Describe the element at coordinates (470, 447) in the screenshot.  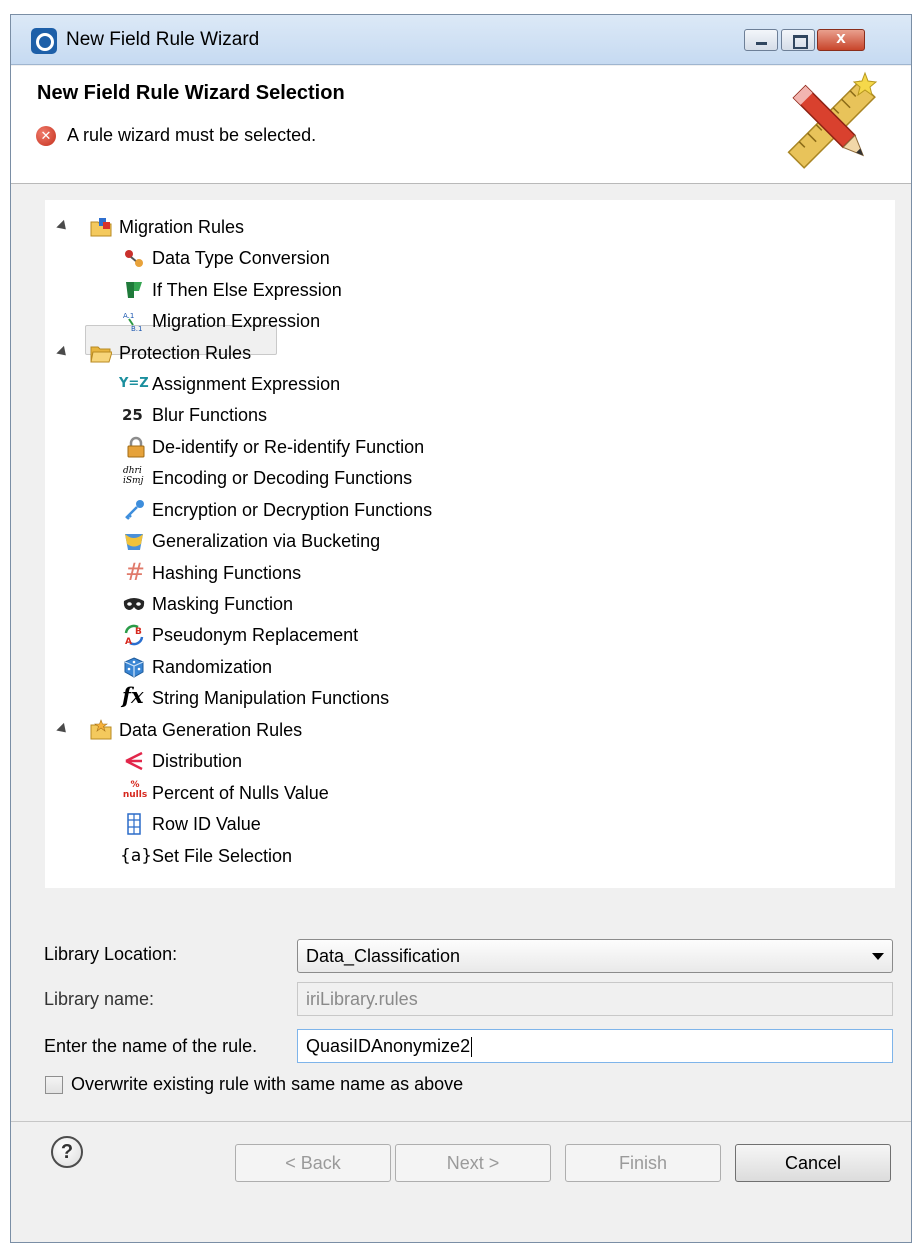
I see `tree-item-de-identify: De-identify or Re-identify Function` at that location.